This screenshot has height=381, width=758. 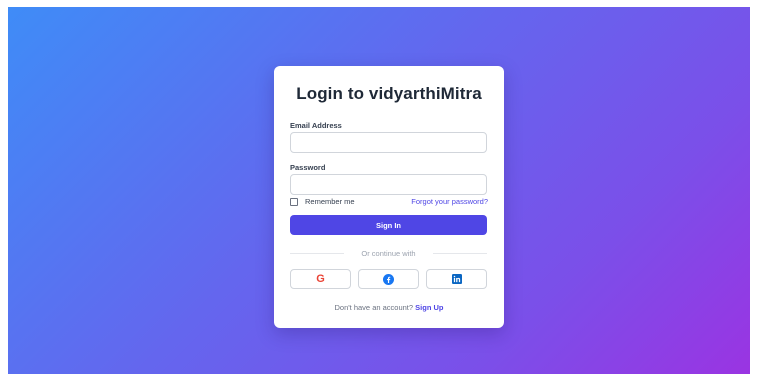 What do you see at coordinates (429, 307) in the screenshot?
I see `sign-up-link: Sign Up` at bounding box center [429, 307].